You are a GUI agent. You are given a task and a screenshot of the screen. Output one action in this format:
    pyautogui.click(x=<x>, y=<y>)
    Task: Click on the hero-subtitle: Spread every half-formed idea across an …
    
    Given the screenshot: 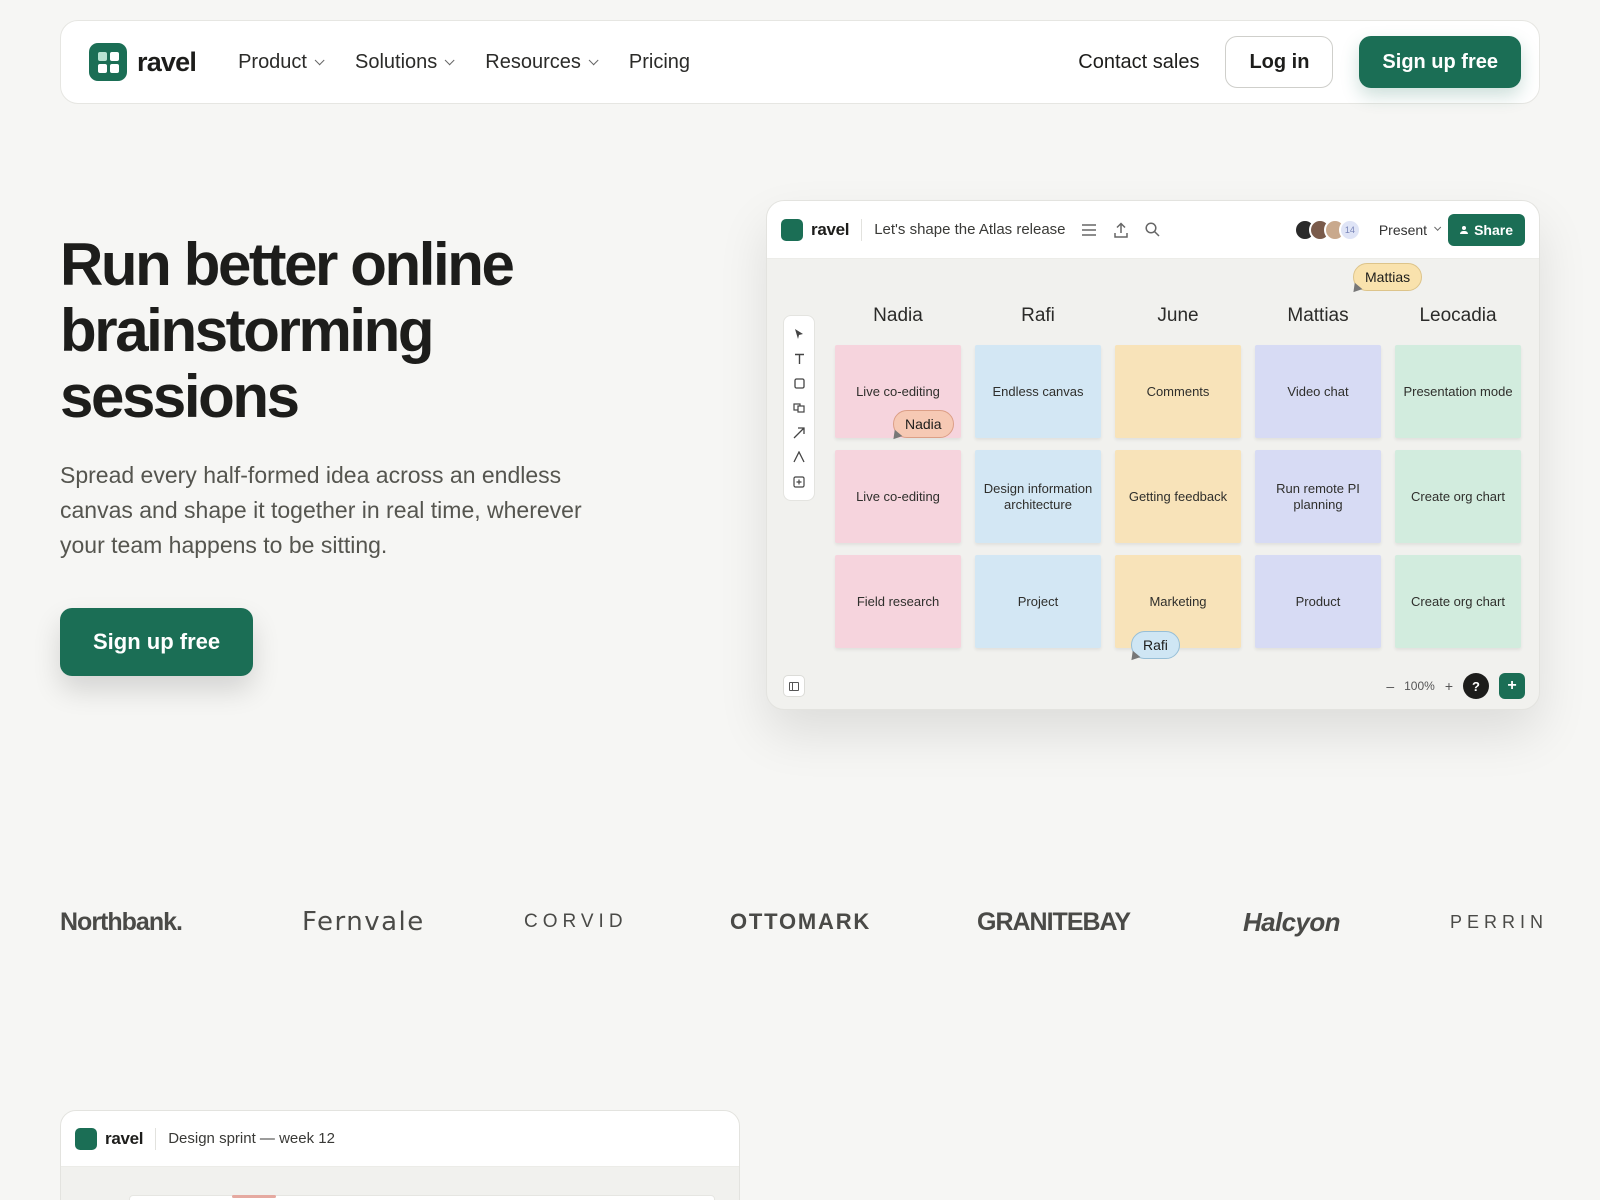 What is the action you would take?
    pyautogui.click(x=321, y=510)
    